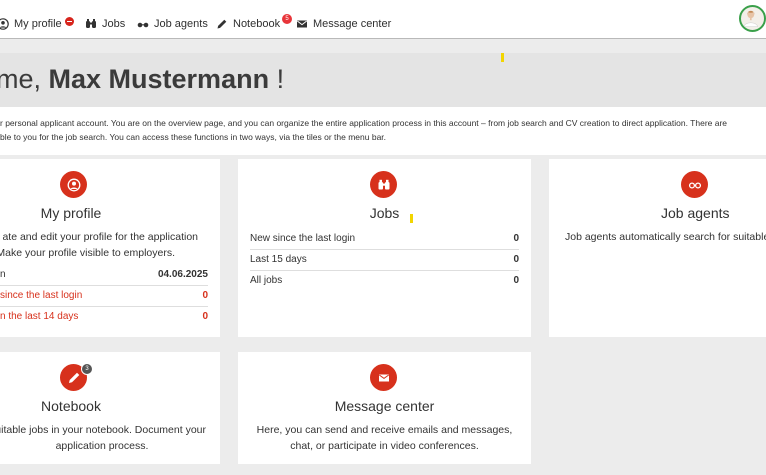 This screenshot has height=475, width=766. Describe the element at coordinates (277, 79) in the screenshot. I see `welcome-suffix: !` at that location.